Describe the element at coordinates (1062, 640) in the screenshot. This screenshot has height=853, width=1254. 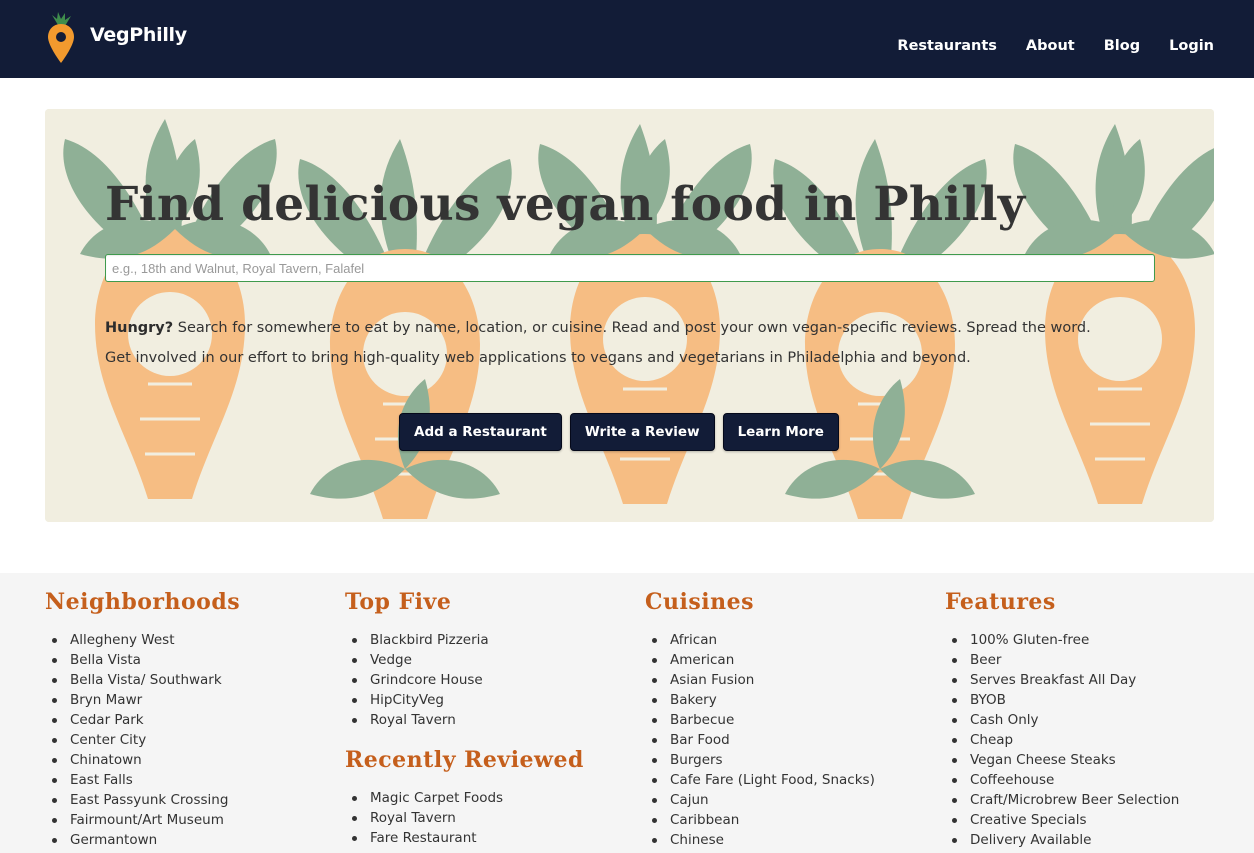
I see `list-item-link: 100% Gluten-free` at that location.